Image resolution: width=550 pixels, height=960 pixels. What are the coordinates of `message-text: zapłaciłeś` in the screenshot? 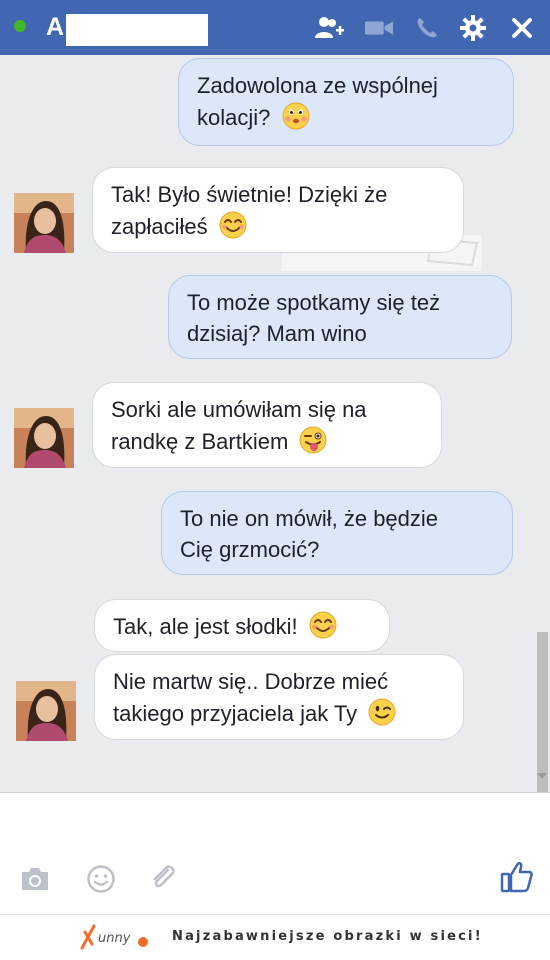 It's located at (159, 226).